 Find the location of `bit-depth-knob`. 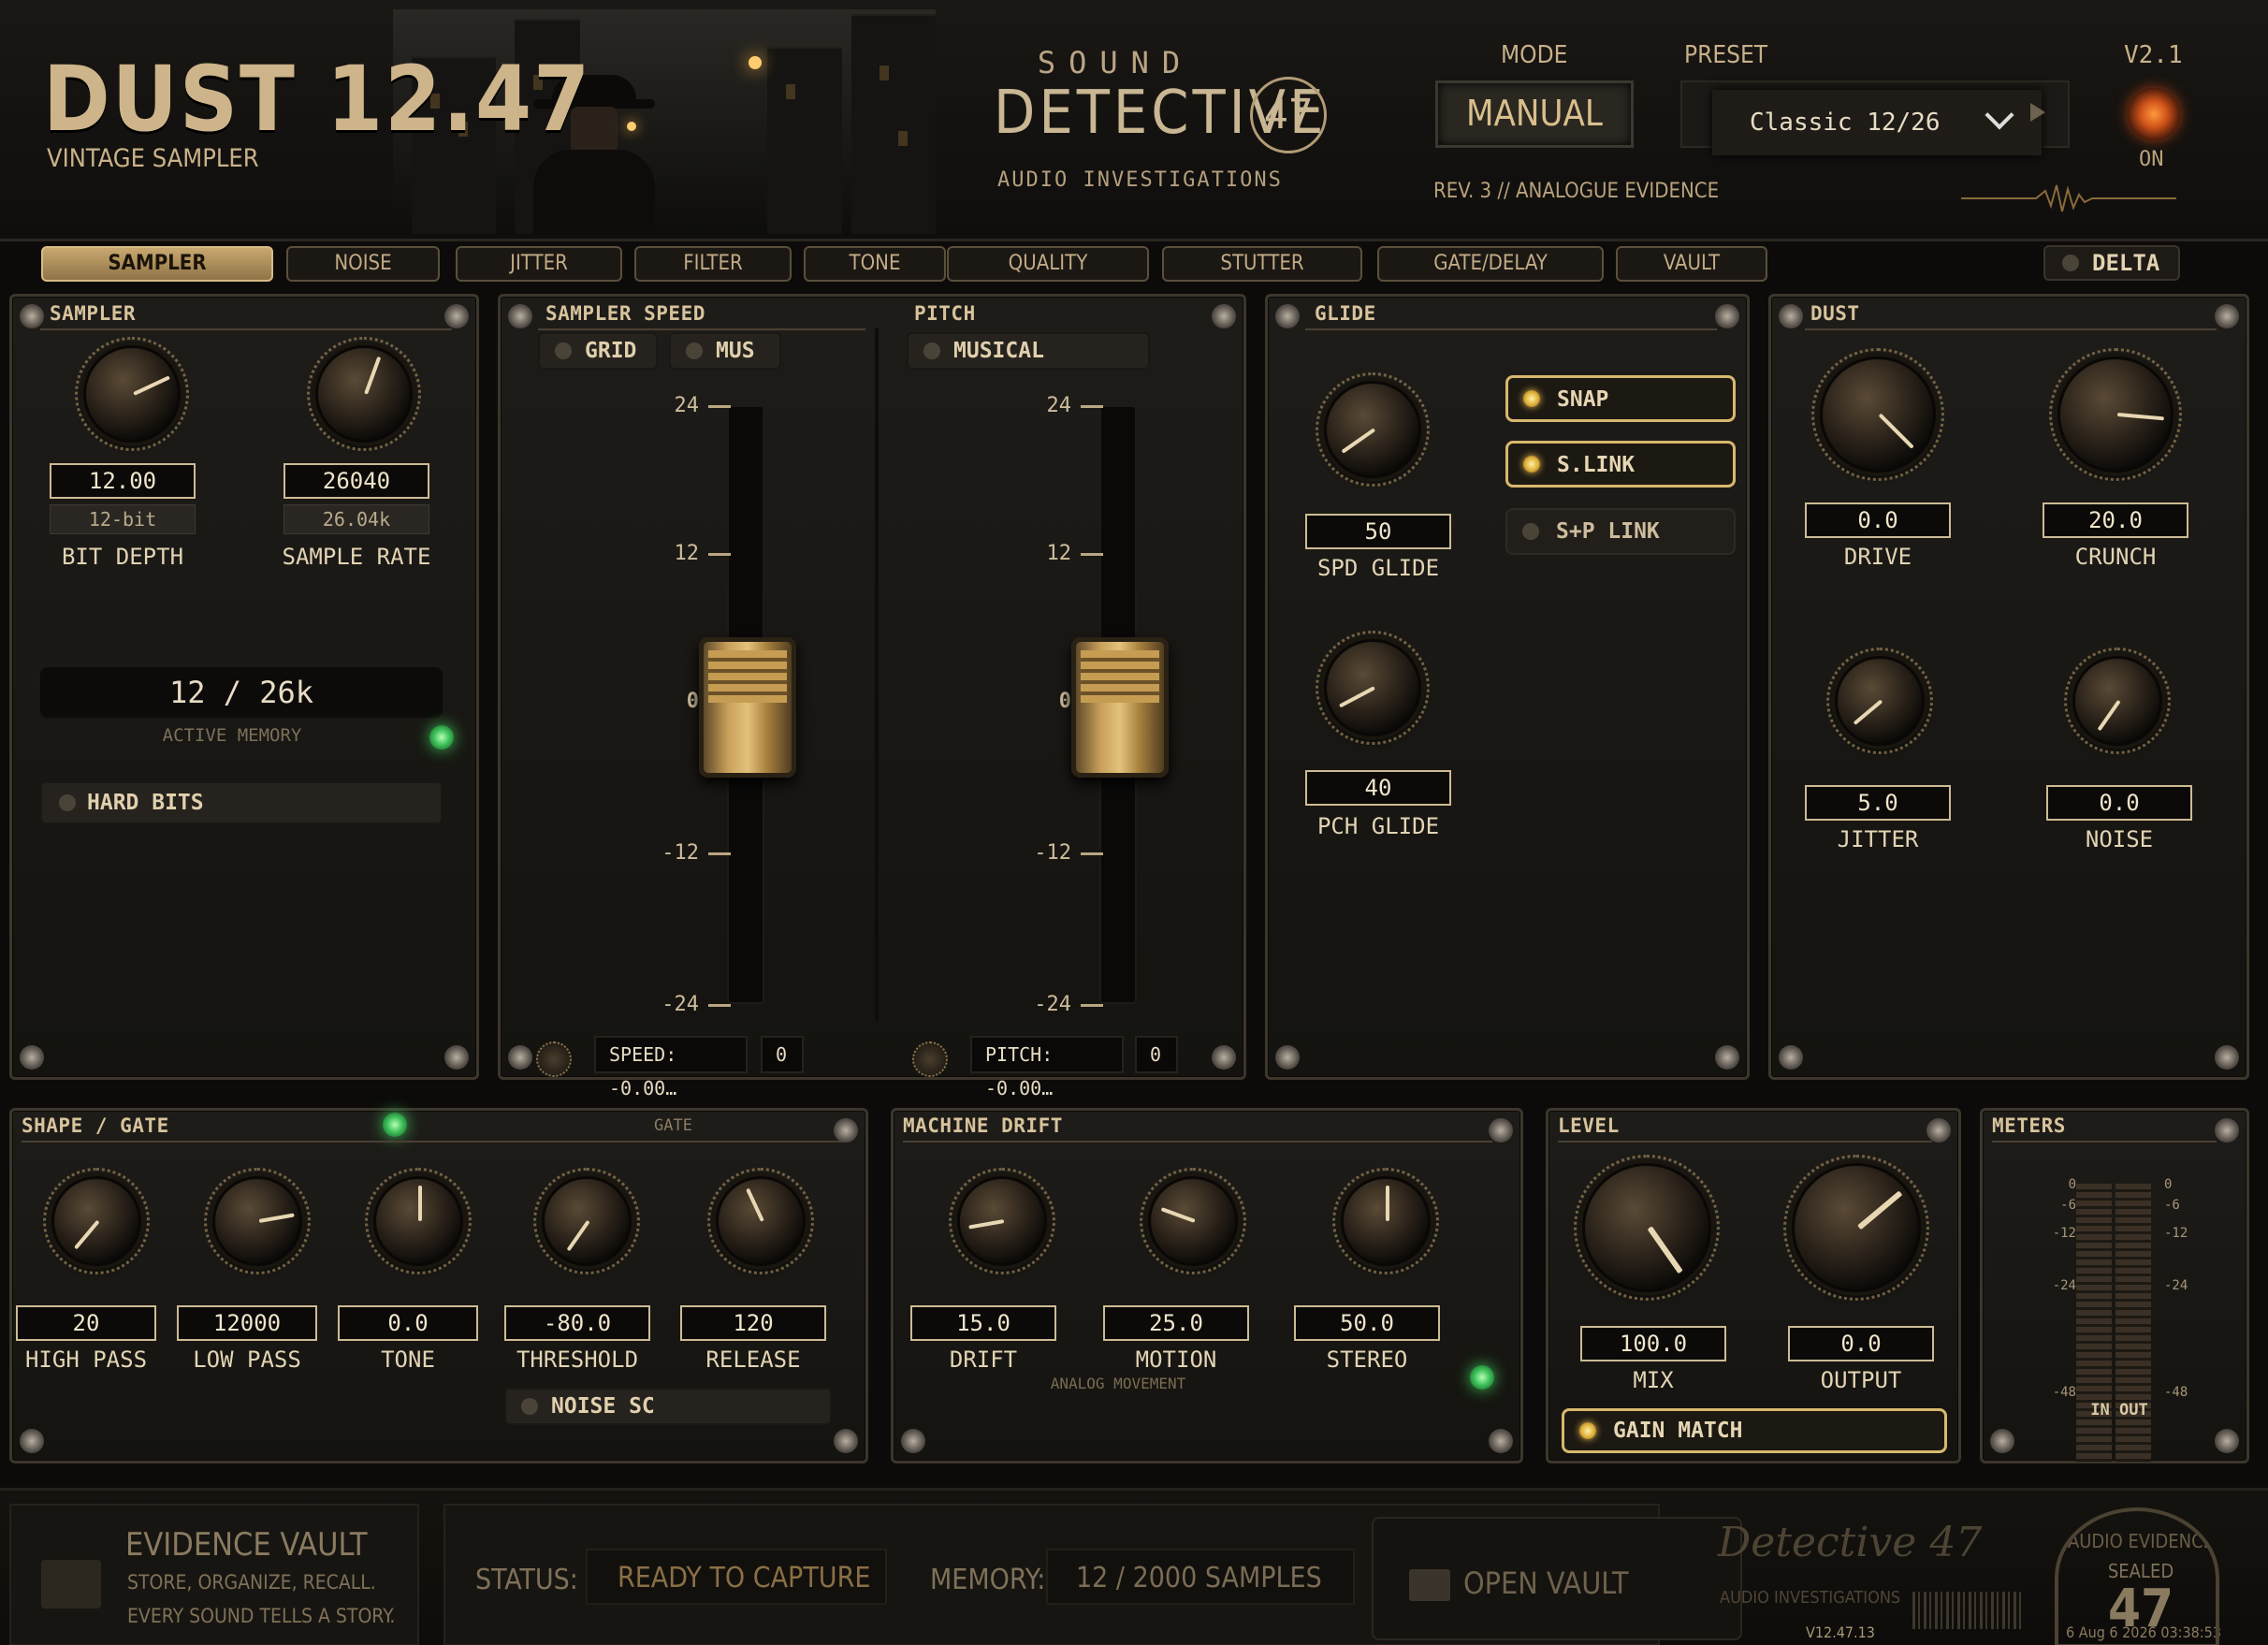

bit-depth-knob is located at coordinates (132, 394).